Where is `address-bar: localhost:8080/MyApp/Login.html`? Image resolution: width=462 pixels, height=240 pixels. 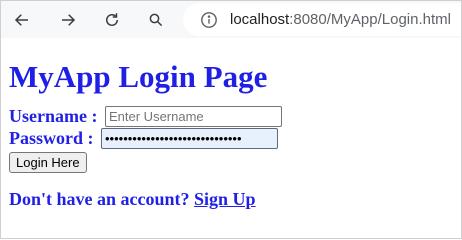 address-bar: localhost:8080/MyApp/Login.html is located at coordinates (322, 19).